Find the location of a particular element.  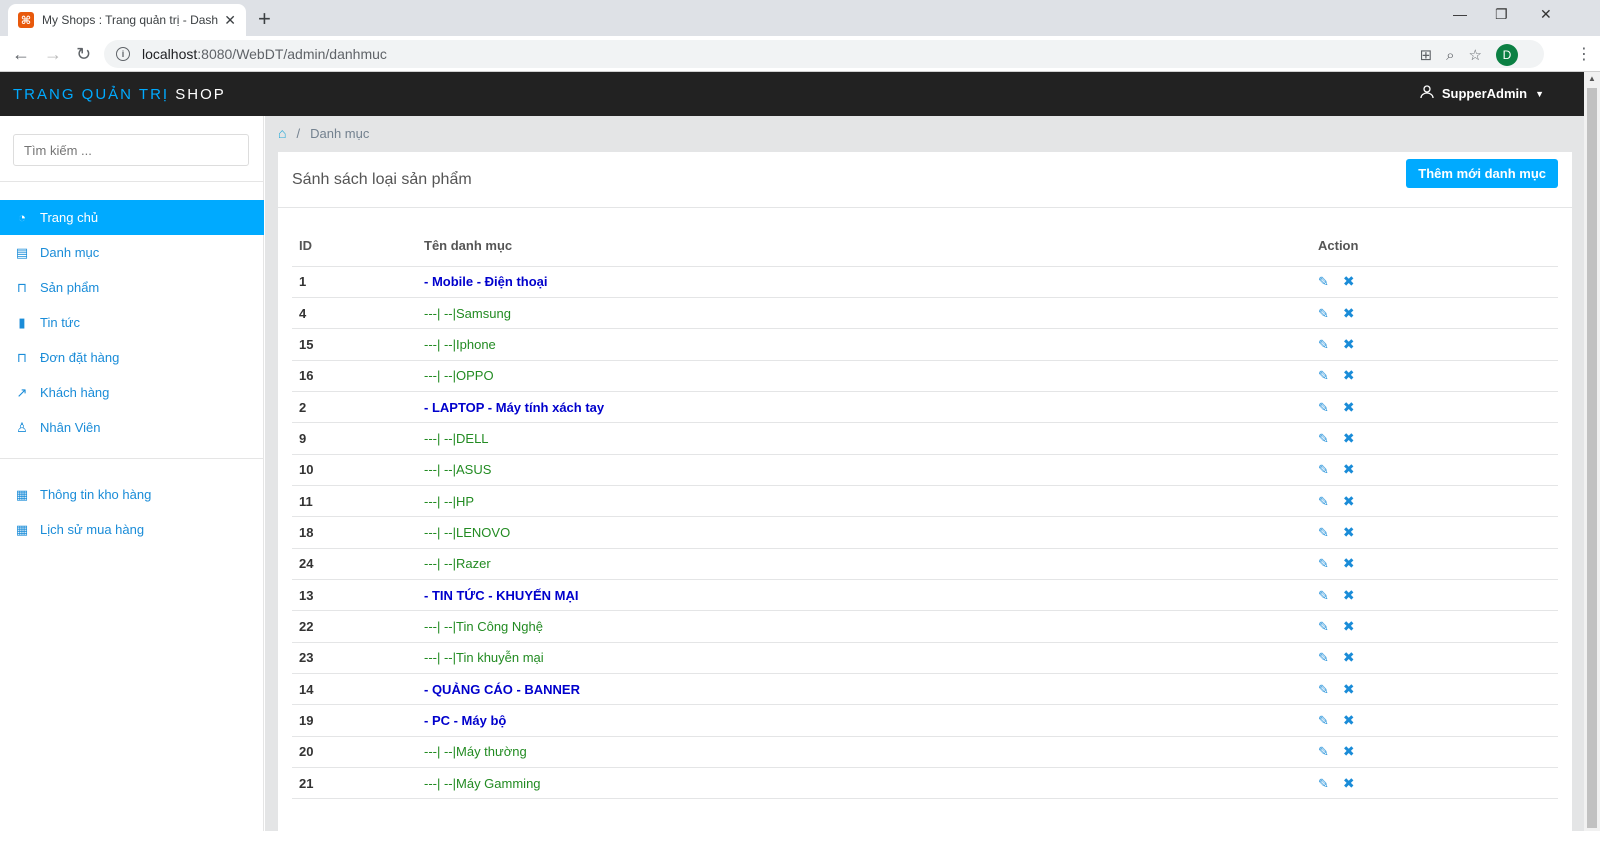

profile-avatar: D is located at coordinates (1507, 55).